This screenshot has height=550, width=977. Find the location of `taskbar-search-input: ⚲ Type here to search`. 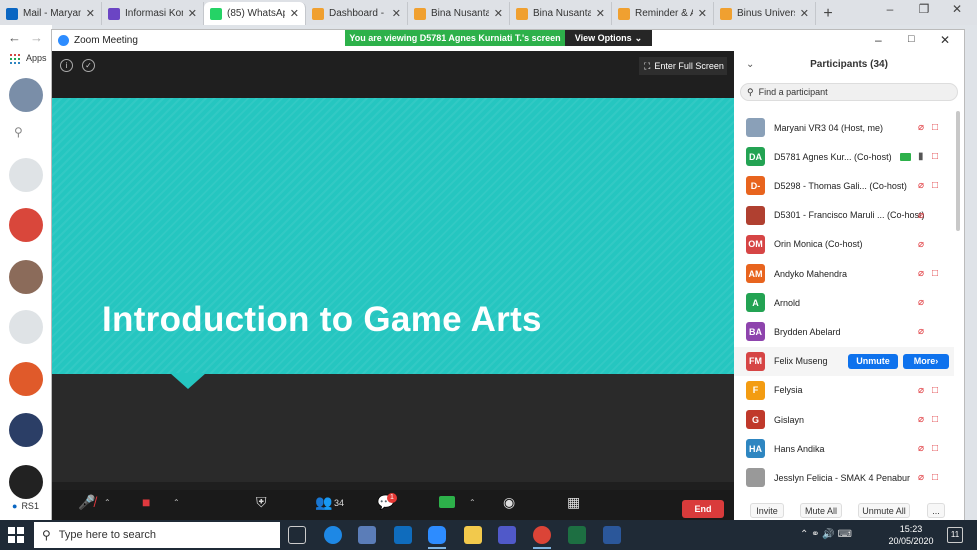

taskbar-search-input: ⚲ Type here to search is located at coordinates (157, 535).